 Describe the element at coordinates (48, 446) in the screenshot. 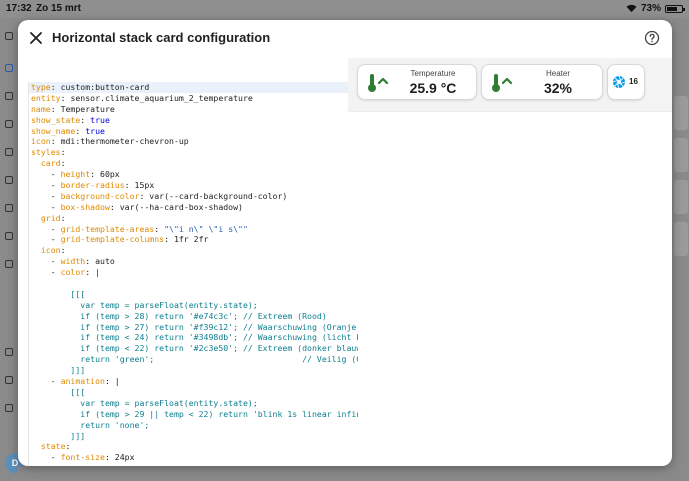

I see `code-token: state` at that location.